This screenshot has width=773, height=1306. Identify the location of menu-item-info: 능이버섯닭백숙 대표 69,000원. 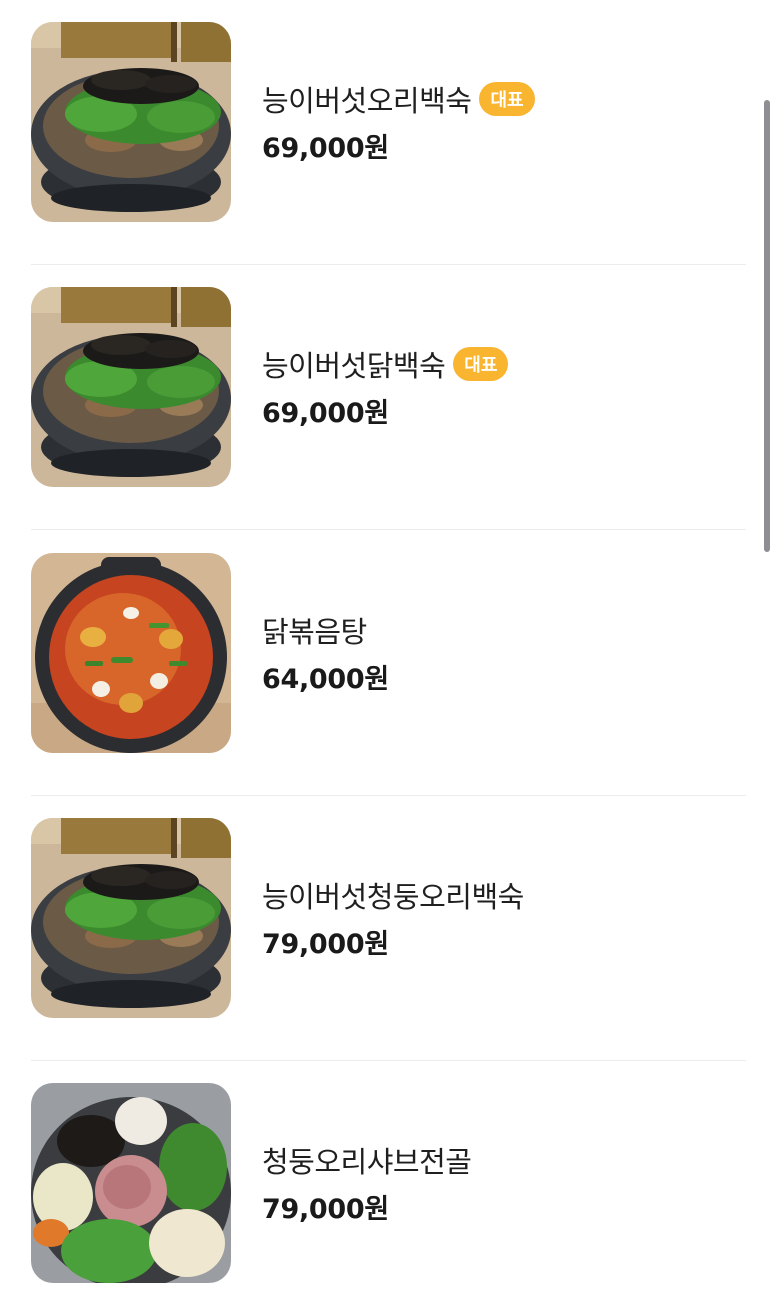
(385, 384).